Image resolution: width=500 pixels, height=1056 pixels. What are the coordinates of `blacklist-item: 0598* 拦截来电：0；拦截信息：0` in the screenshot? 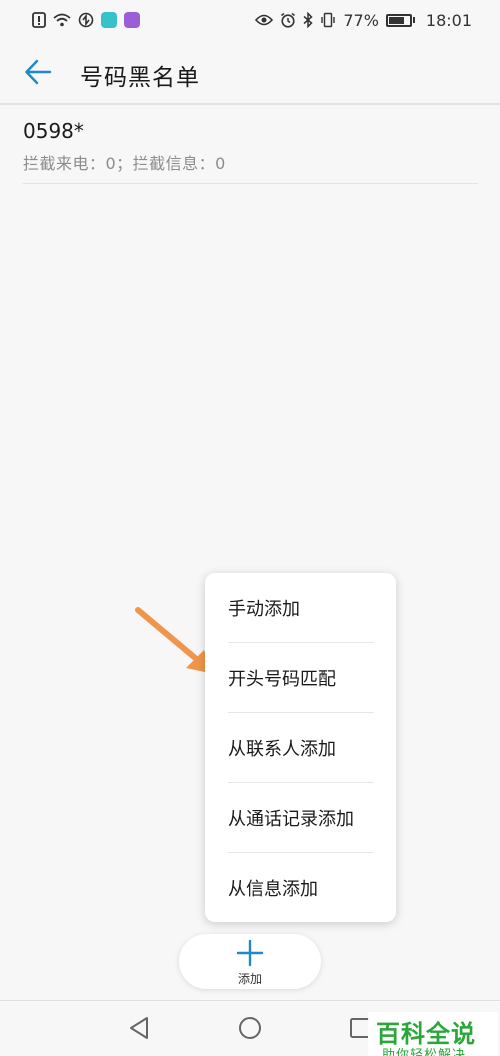 It's located at (250, 151).